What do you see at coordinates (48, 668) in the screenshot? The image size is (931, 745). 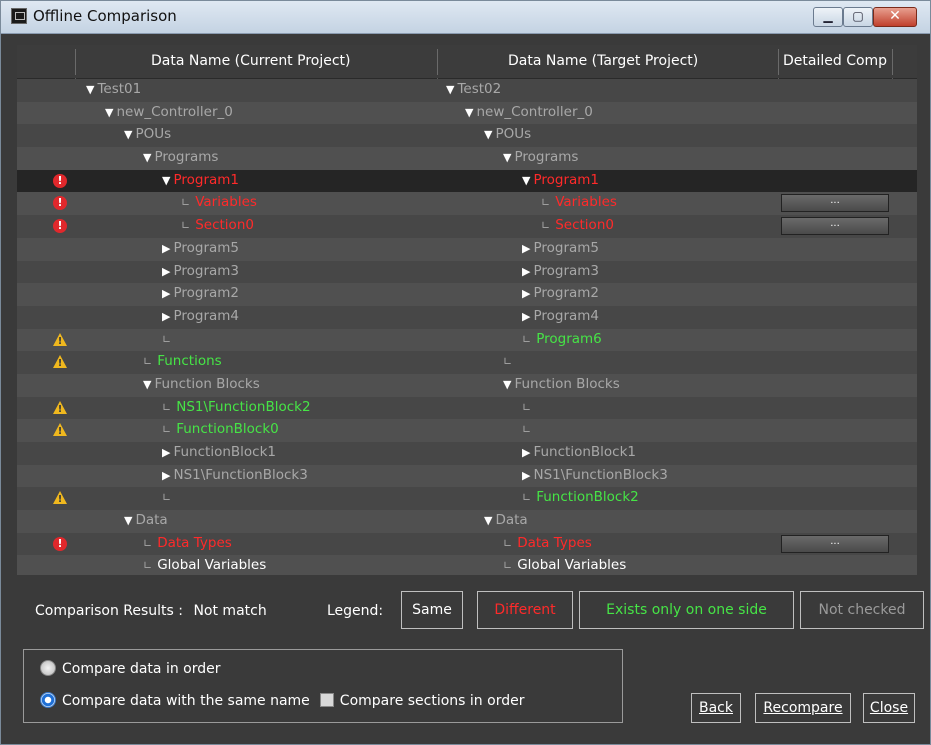 I see `radio-compare-in-order` at bounding box center [48, 668].